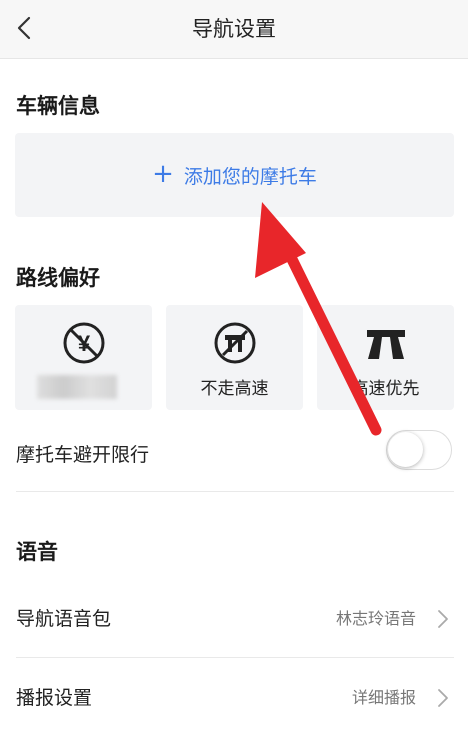  I want to click on voice-pack-row: 导航语音包 林志玲语音, so click(234, 619).